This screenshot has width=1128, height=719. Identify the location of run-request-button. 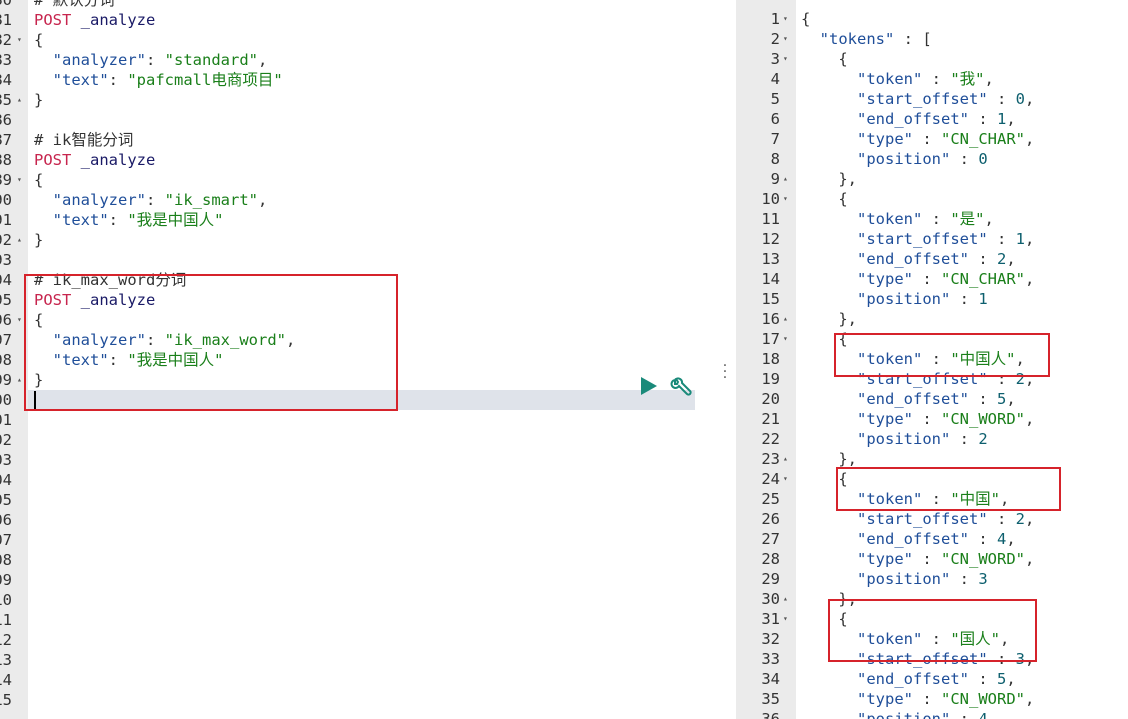
(649, 386).